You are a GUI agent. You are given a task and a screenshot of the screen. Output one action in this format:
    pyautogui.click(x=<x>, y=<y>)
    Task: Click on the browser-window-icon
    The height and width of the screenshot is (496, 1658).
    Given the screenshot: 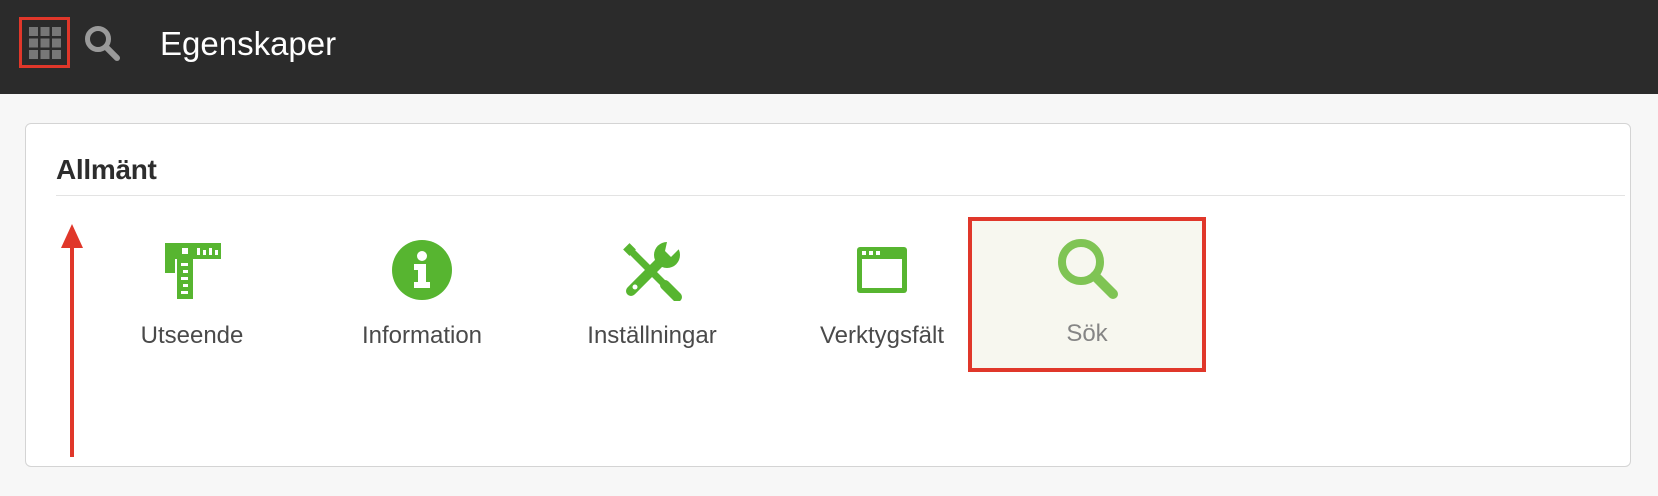 What is the action you would take?
    pyautogui.click(x=882, y=270)
    